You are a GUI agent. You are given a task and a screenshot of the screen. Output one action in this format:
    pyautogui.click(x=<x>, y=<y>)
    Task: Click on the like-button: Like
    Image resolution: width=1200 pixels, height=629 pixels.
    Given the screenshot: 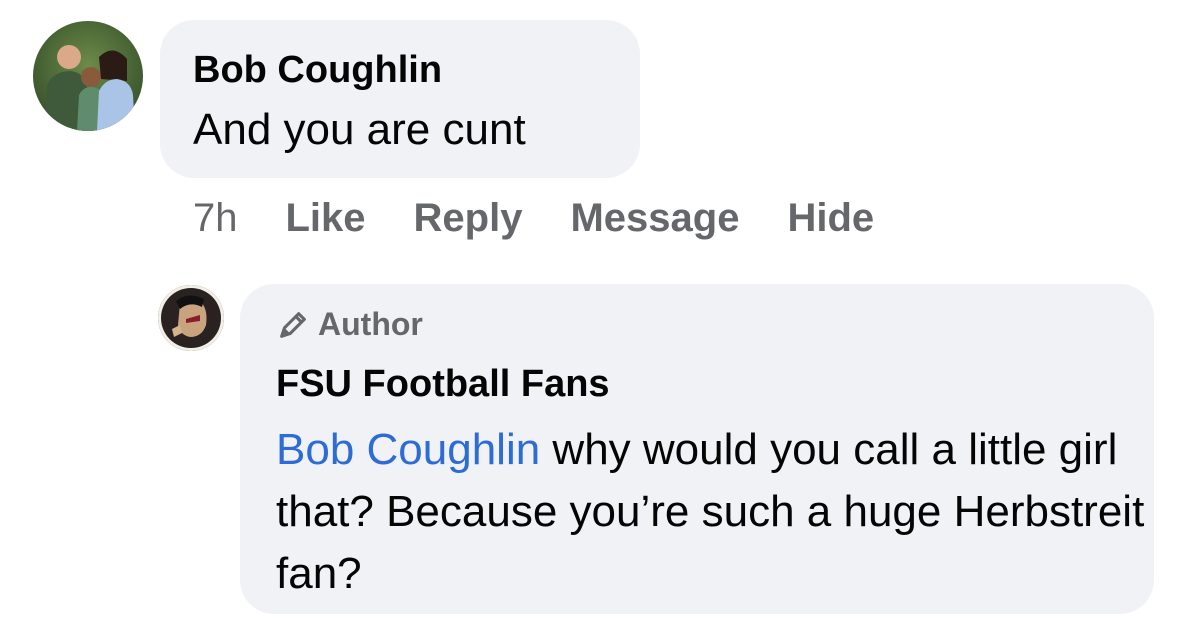 What is the action you would take?
    pyautogui.click(x=326, y=218)
    